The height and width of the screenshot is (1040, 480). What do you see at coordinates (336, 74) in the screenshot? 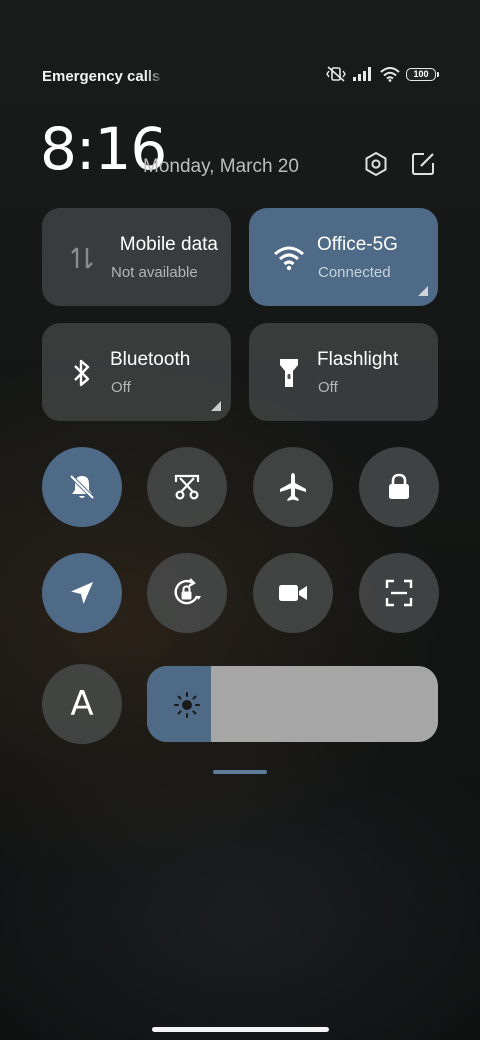
I see `vibrate-muted-icon` at bounding box center [336, 74].